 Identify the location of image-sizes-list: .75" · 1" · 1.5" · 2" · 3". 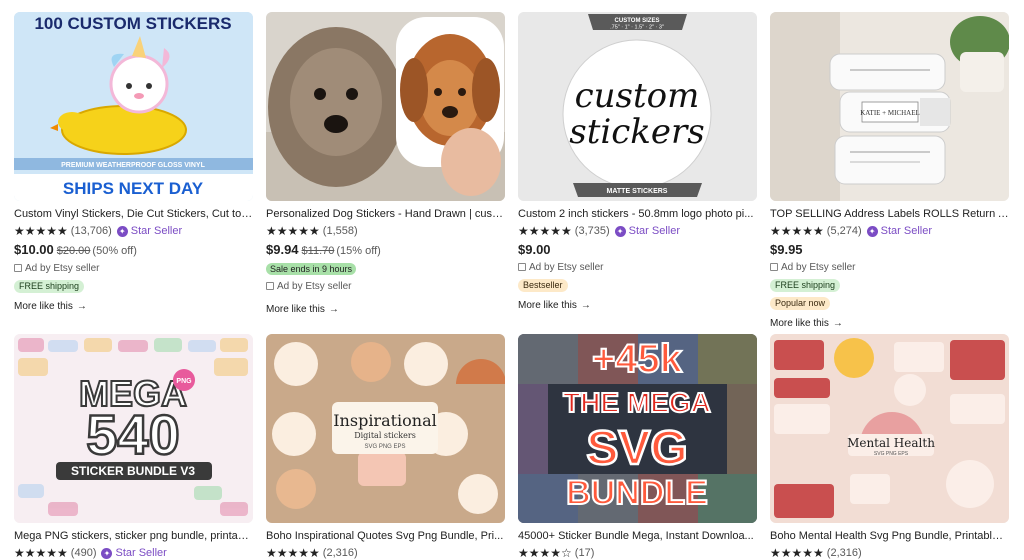
(637, 28).